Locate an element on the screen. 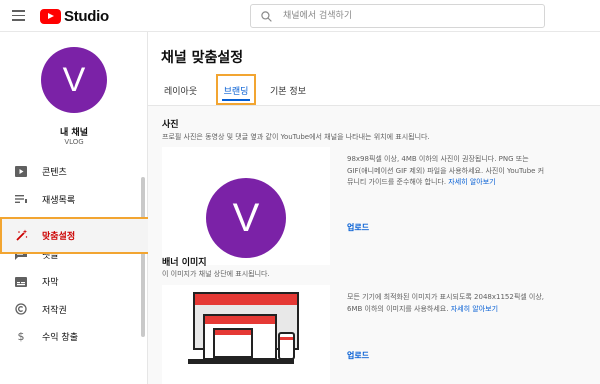  photo-preview: V is located at coordinates (246, 206).